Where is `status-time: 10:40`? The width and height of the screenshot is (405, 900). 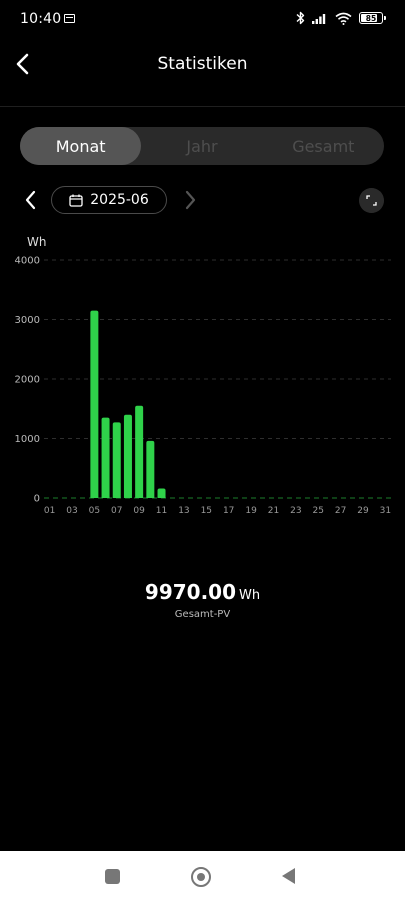
status-time: 10:40 is located at coordinates (41, 19).